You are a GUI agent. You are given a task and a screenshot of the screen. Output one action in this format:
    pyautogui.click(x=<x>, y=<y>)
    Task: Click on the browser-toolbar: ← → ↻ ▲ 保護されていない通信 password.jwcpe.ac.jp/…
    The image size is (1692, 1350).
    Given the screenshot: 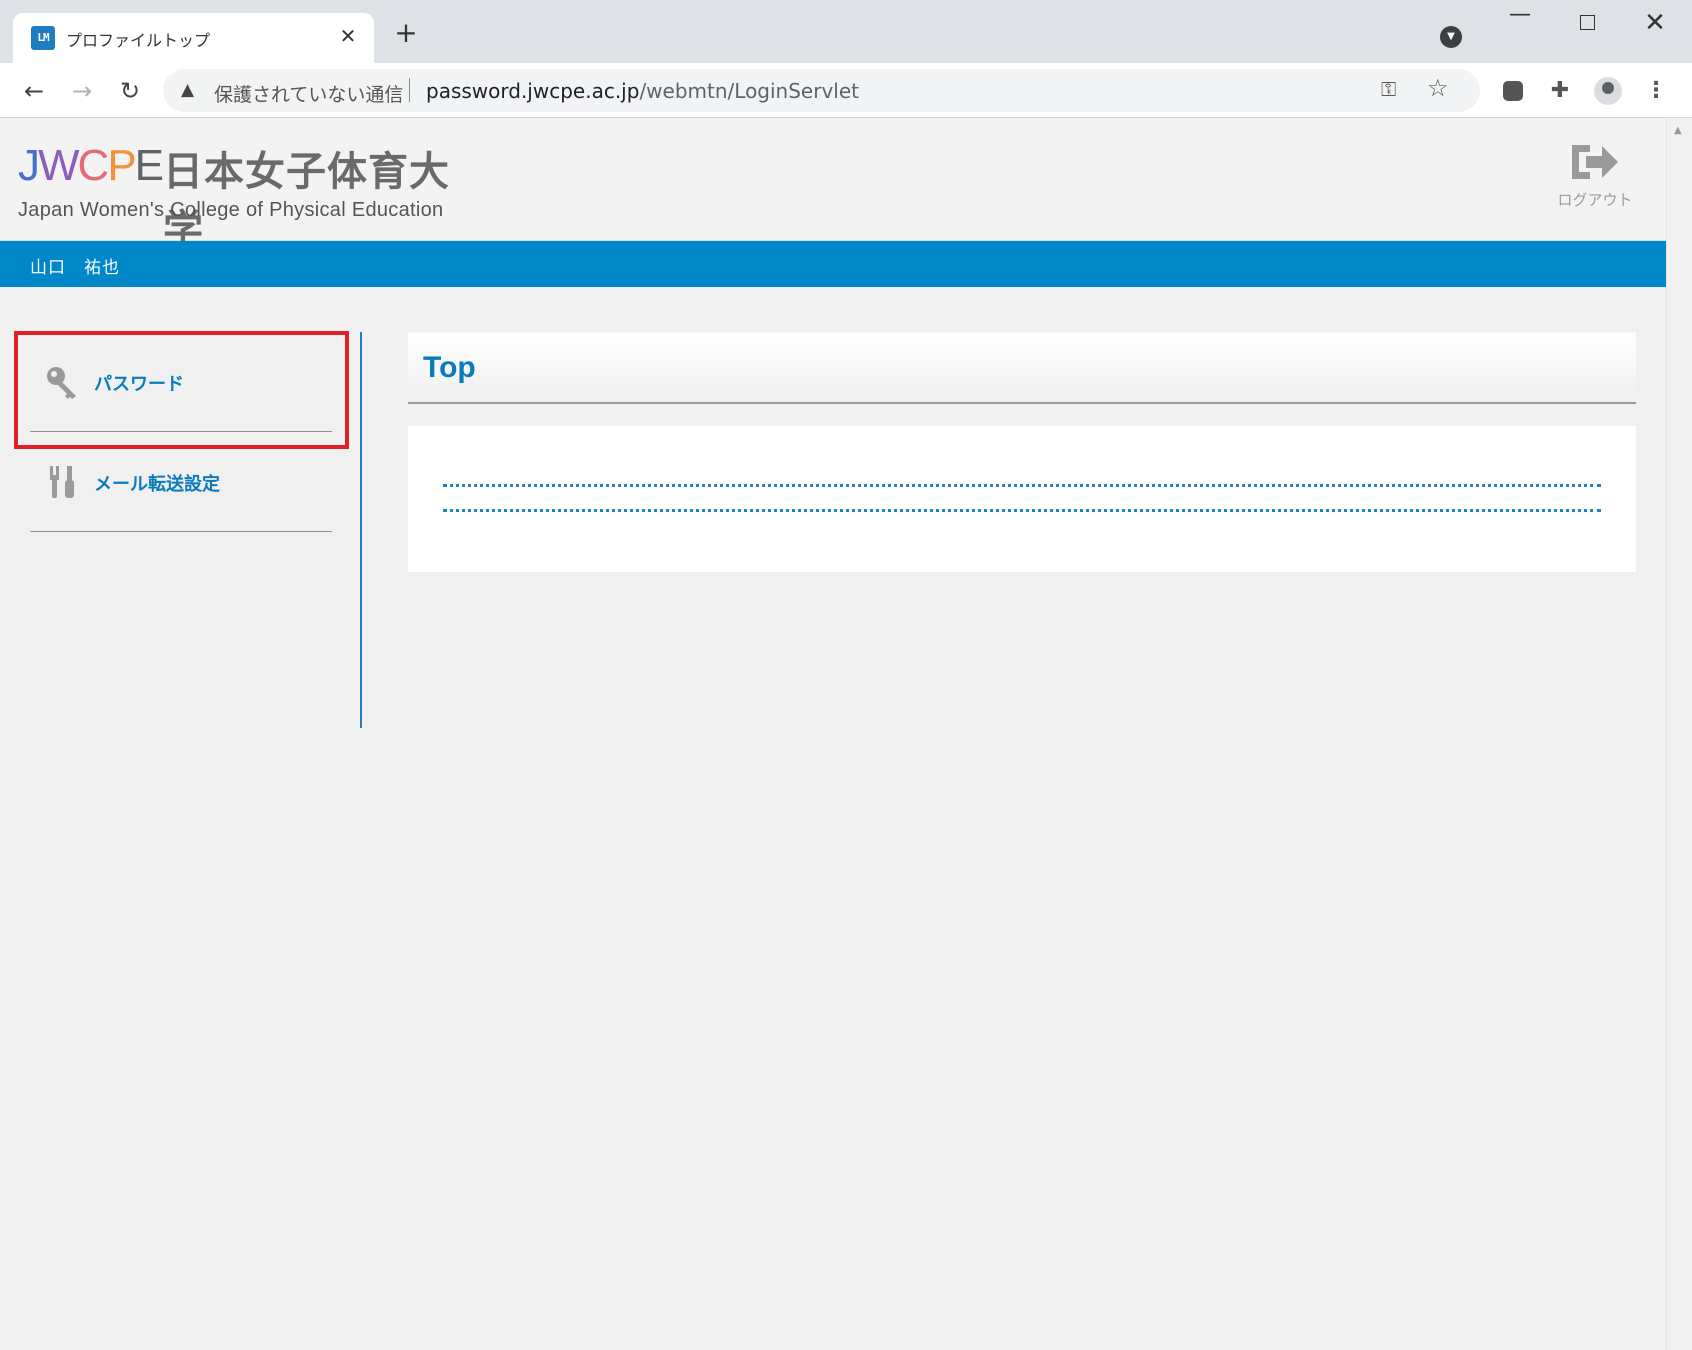 What is the action you would take?
    pyautogui.click(x=846, y=90)
    